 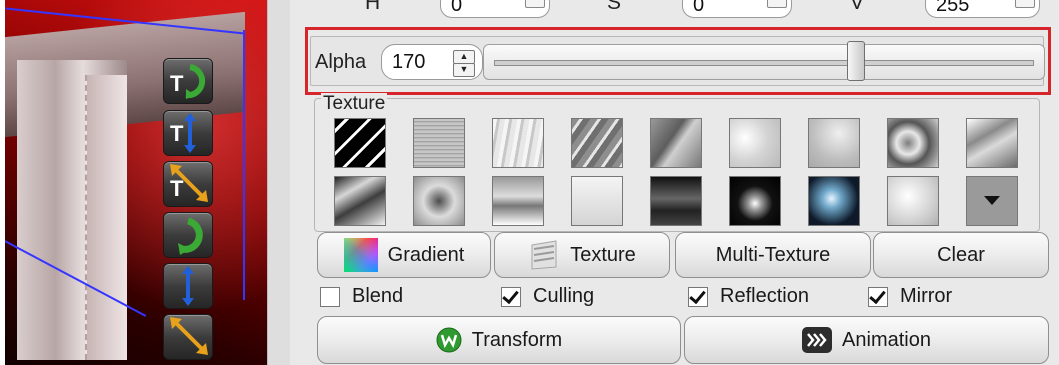 I want to click on clear-label: Clear, so click(x=961, y=254).